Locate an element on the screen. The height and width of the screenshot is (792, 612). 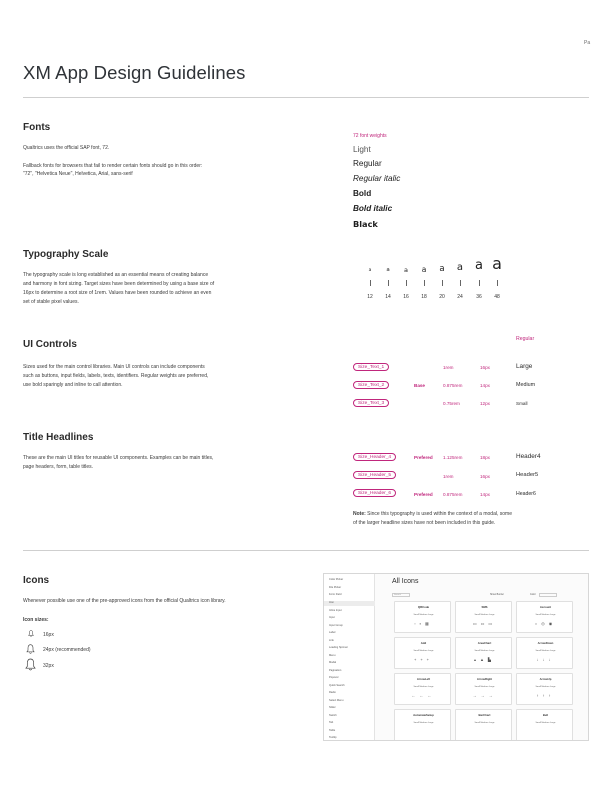
scale-value: 36 is located at coordinates (479, 297).